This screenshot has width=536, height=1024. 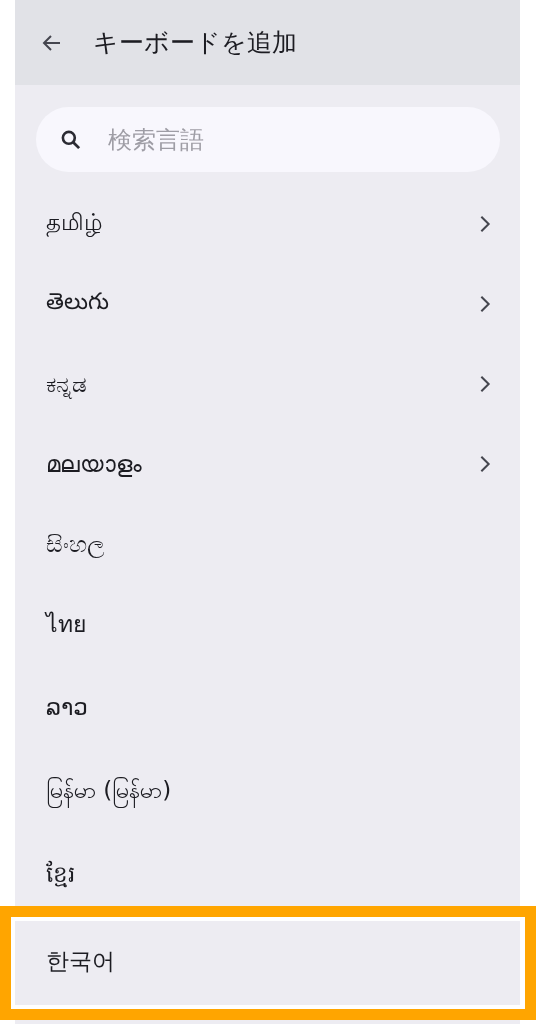 I want to click on language-item: తెలుగు, so click(x=267, y=304).